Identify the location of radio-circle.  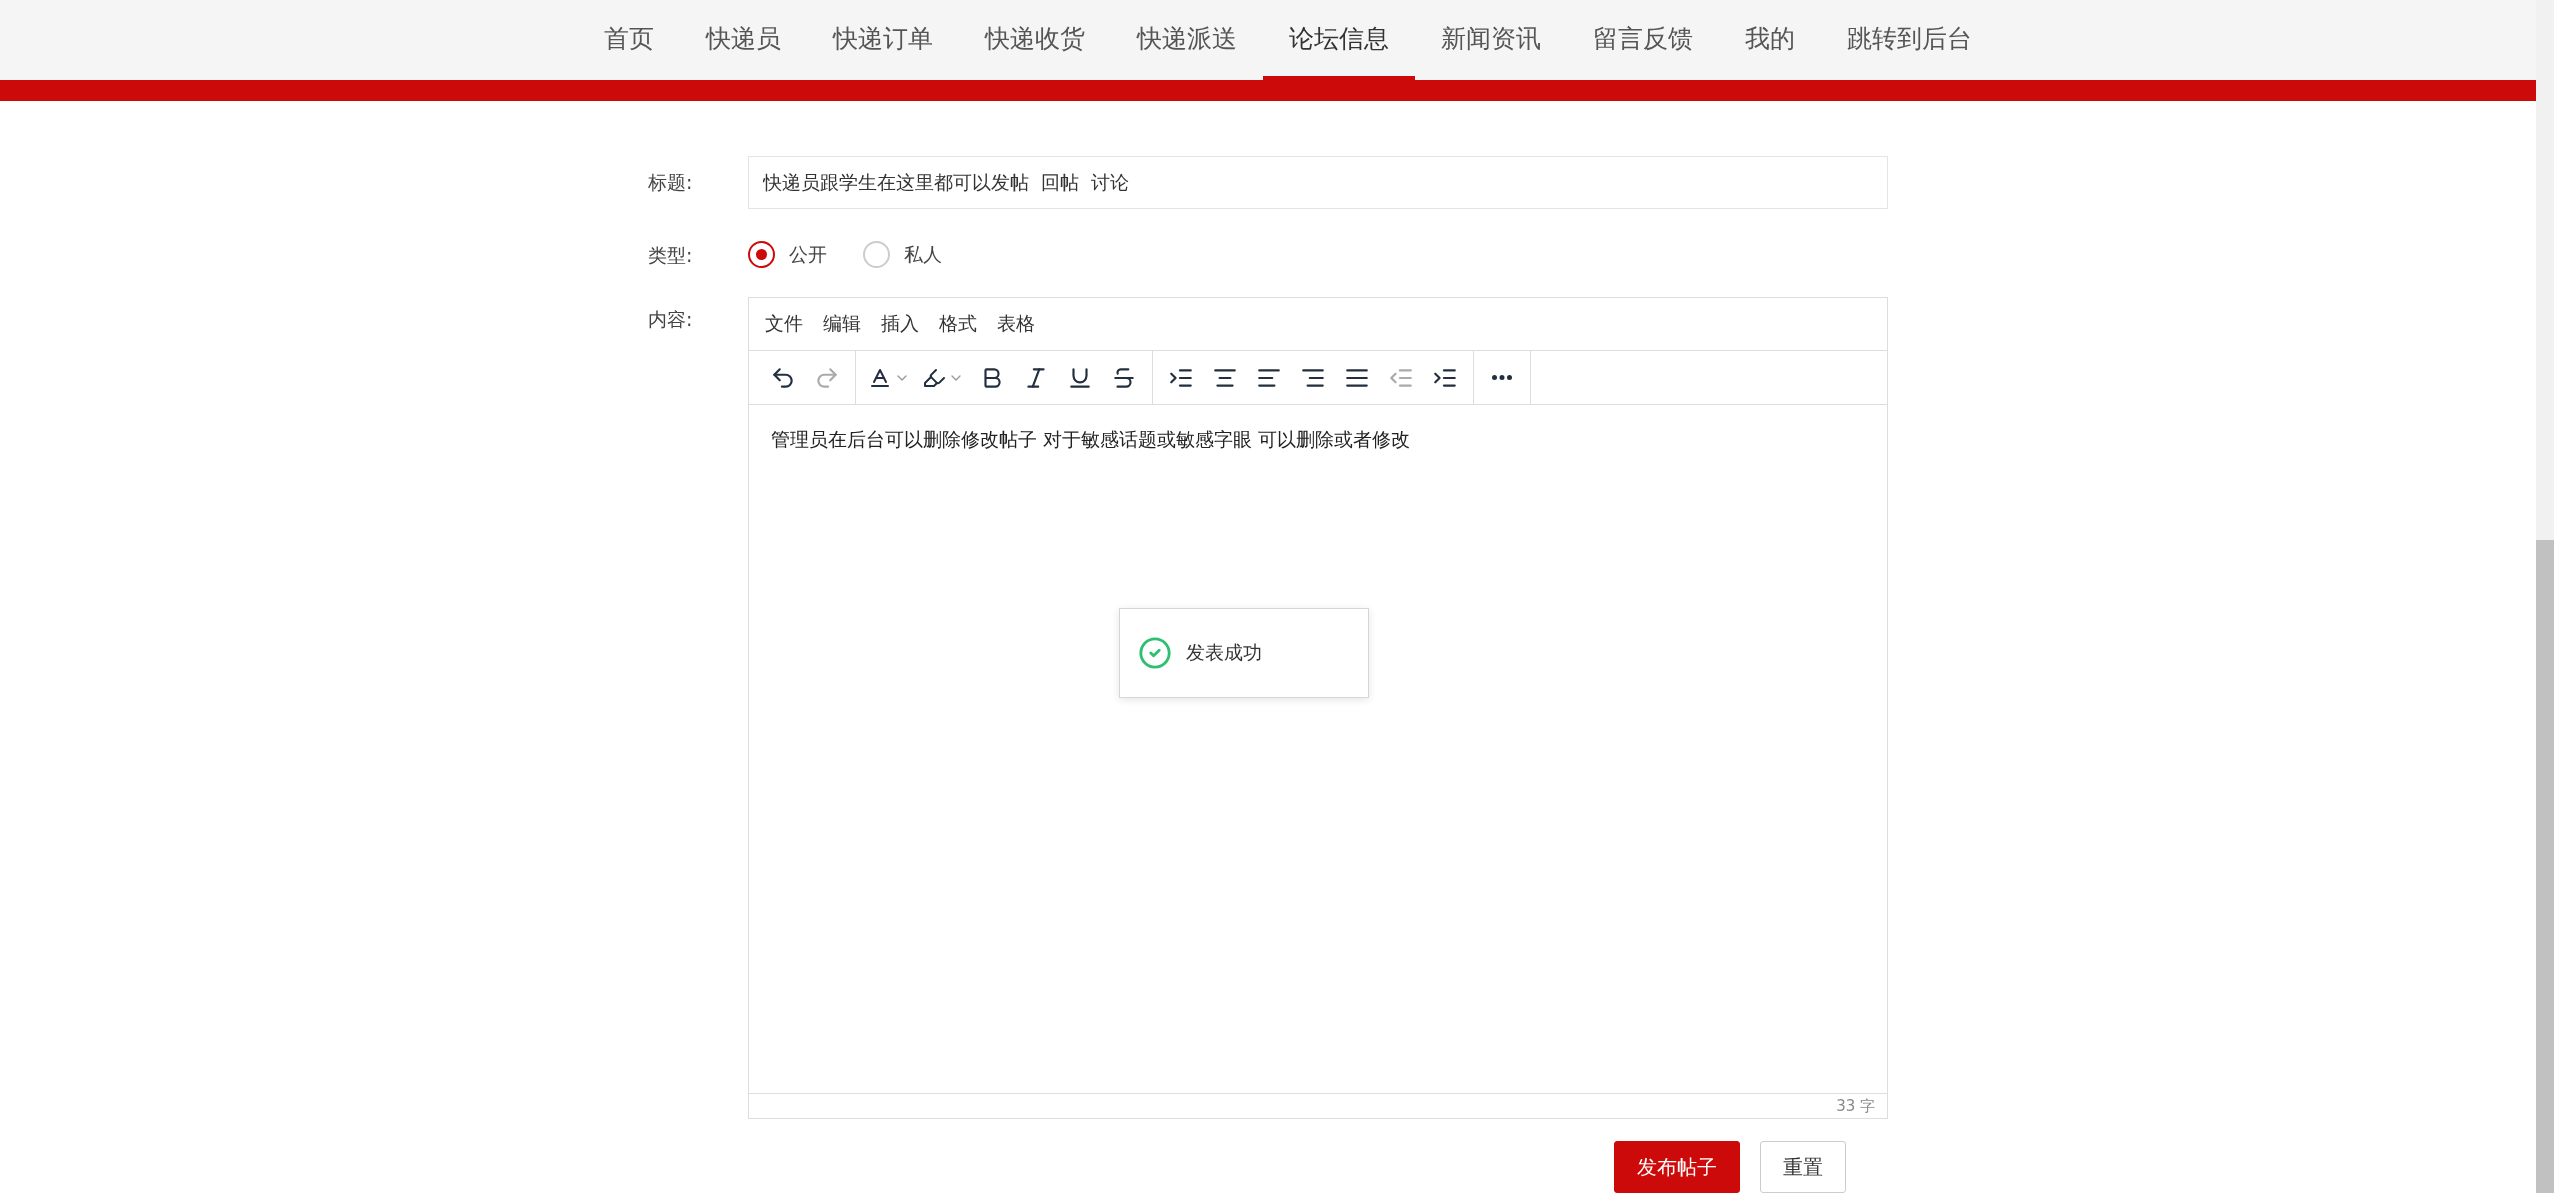
(761, 254).